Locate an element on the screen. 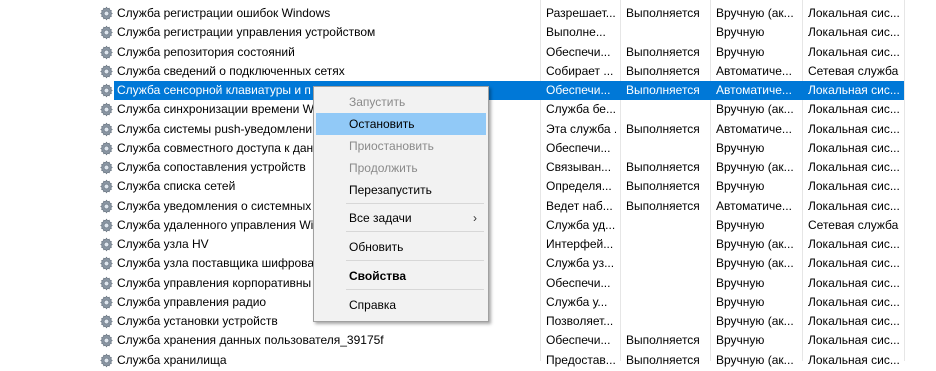 This screenshot has height=371, width=936. menu-item-resume: Продолжить is located at coordinates (401, 168).